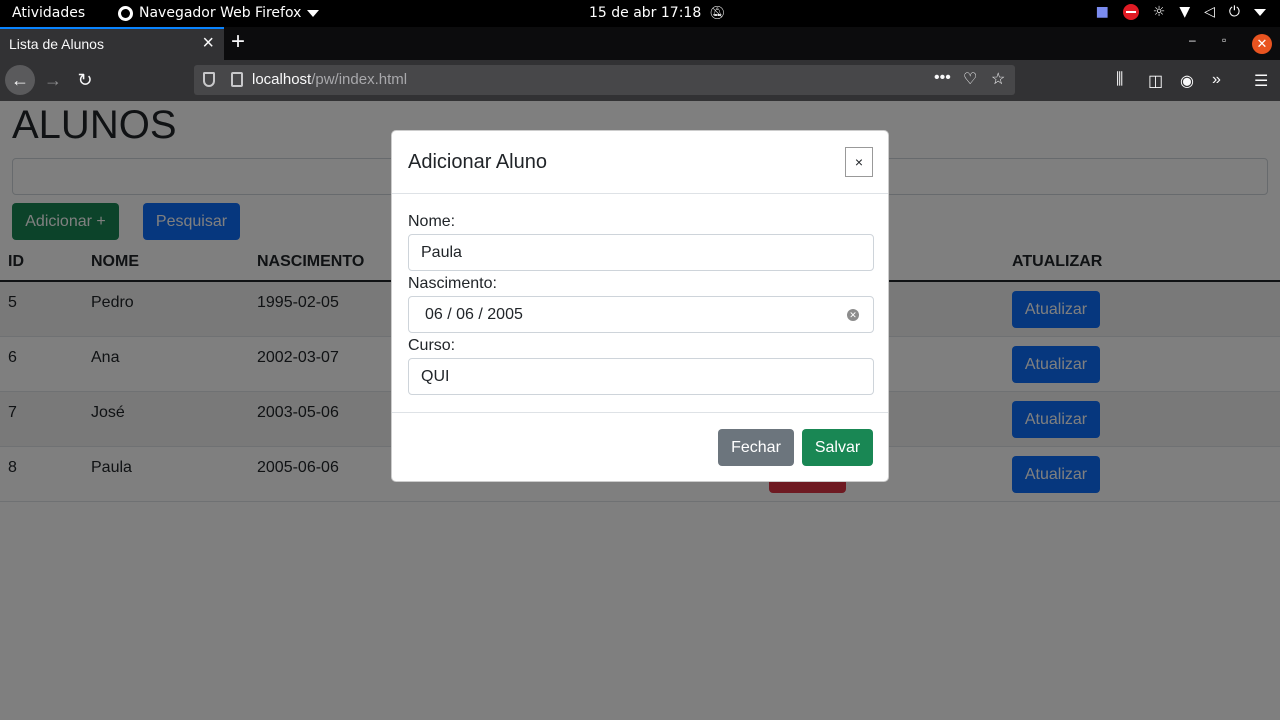 This screenshot has height=720, width=1280. What do you see at coordinates (1216, 80) in the screenshot?
I see `overflow-menu-icon: »` at bounding box center [1216, 80].